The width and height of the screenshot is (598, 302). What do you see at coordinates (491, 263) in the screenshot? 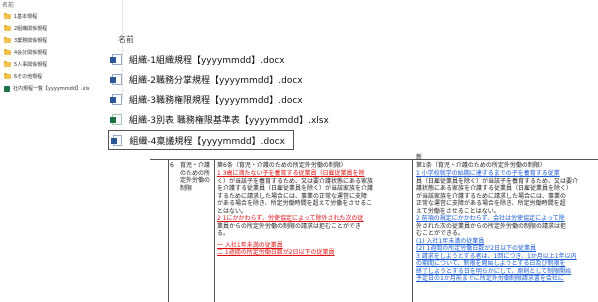
I see `new-line: の期間について、制限を開始しようとする日及び制限を` at bounding box center [491, 263].